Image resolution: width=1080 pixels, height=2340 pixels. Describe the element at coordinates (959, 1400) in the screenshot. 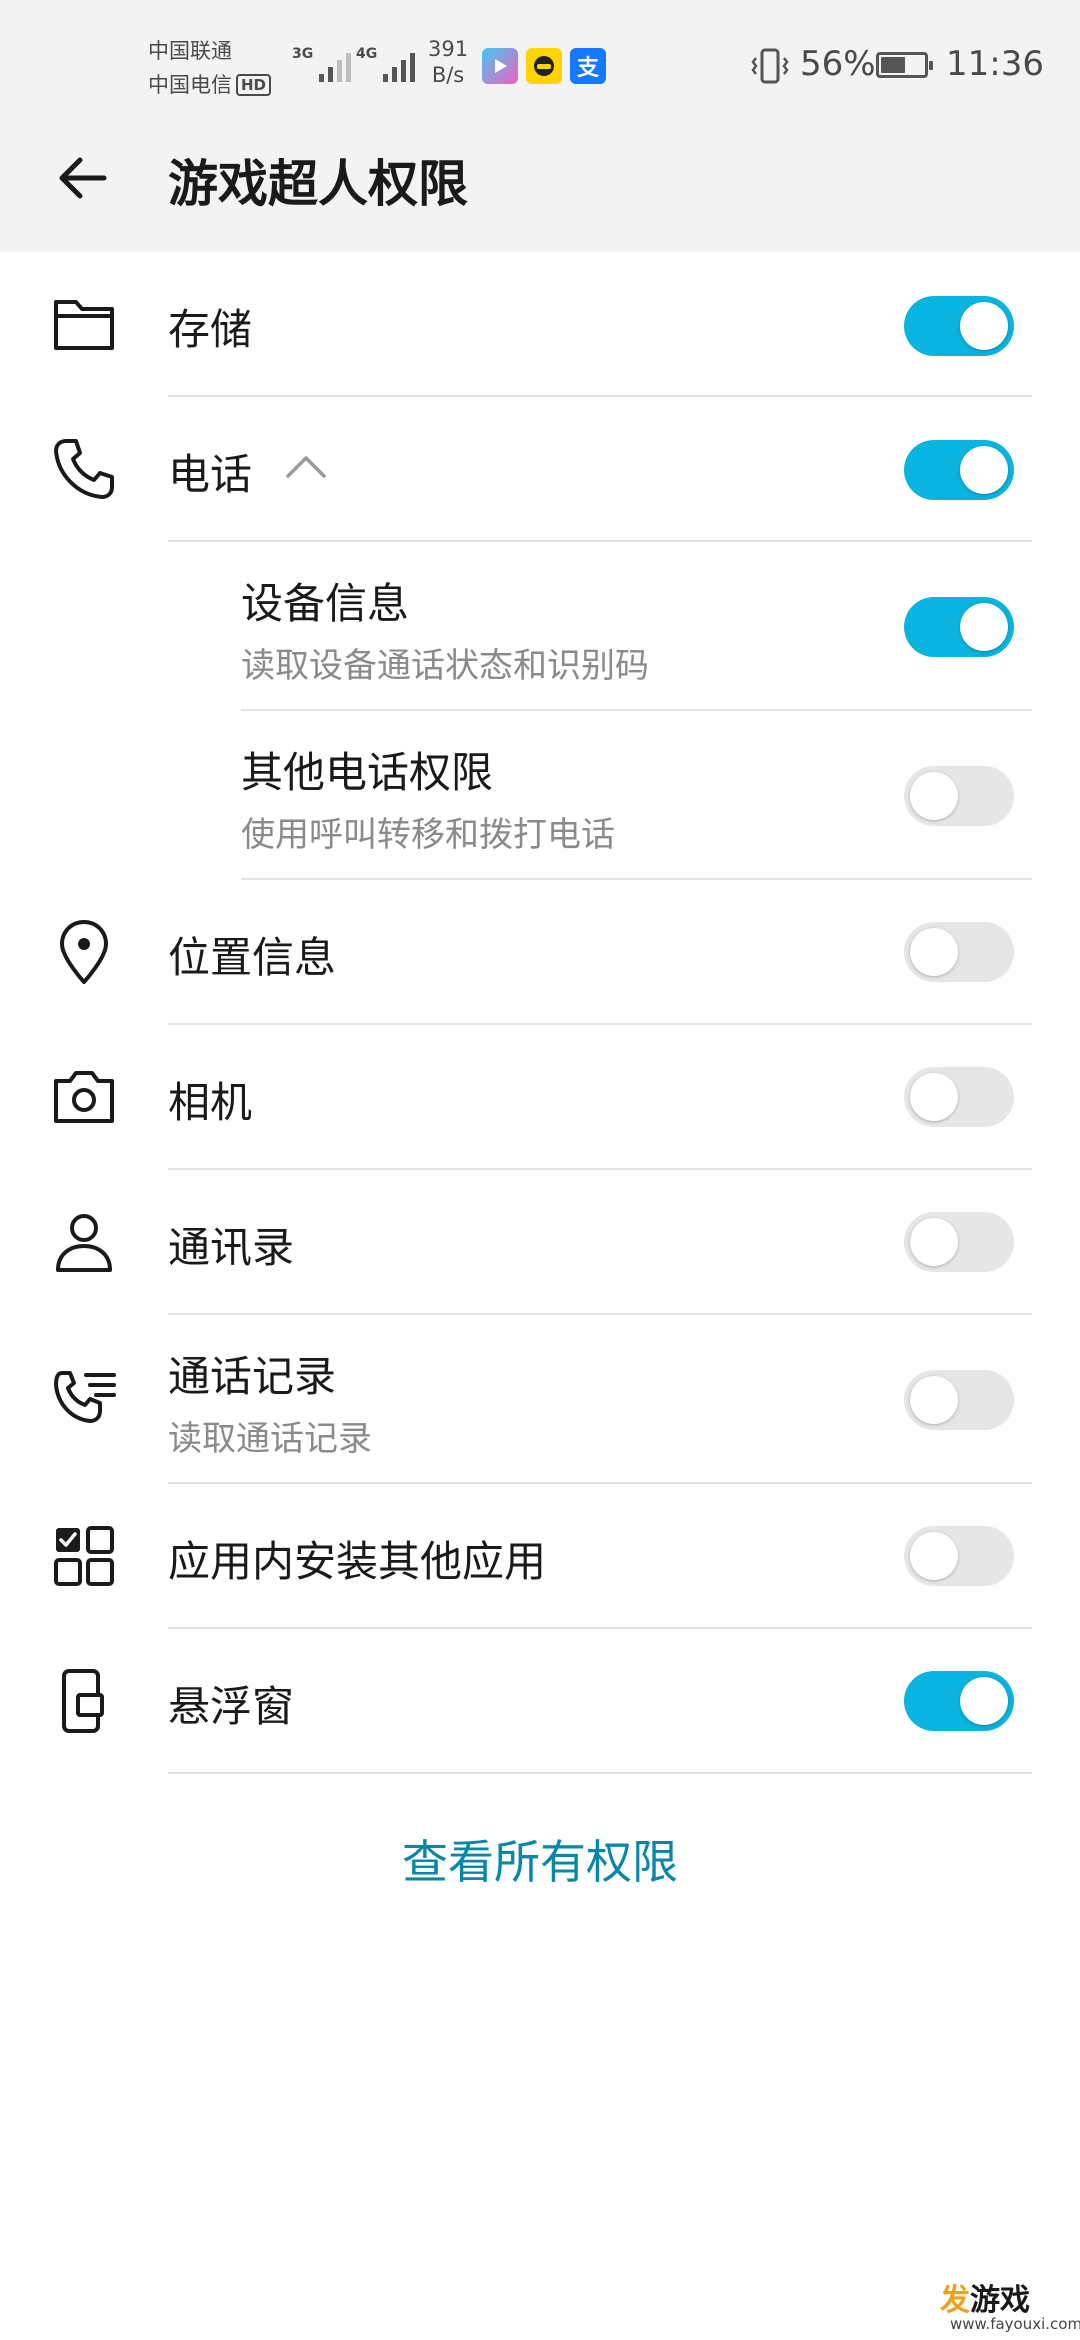

I see `call-log-toggle` at that location.